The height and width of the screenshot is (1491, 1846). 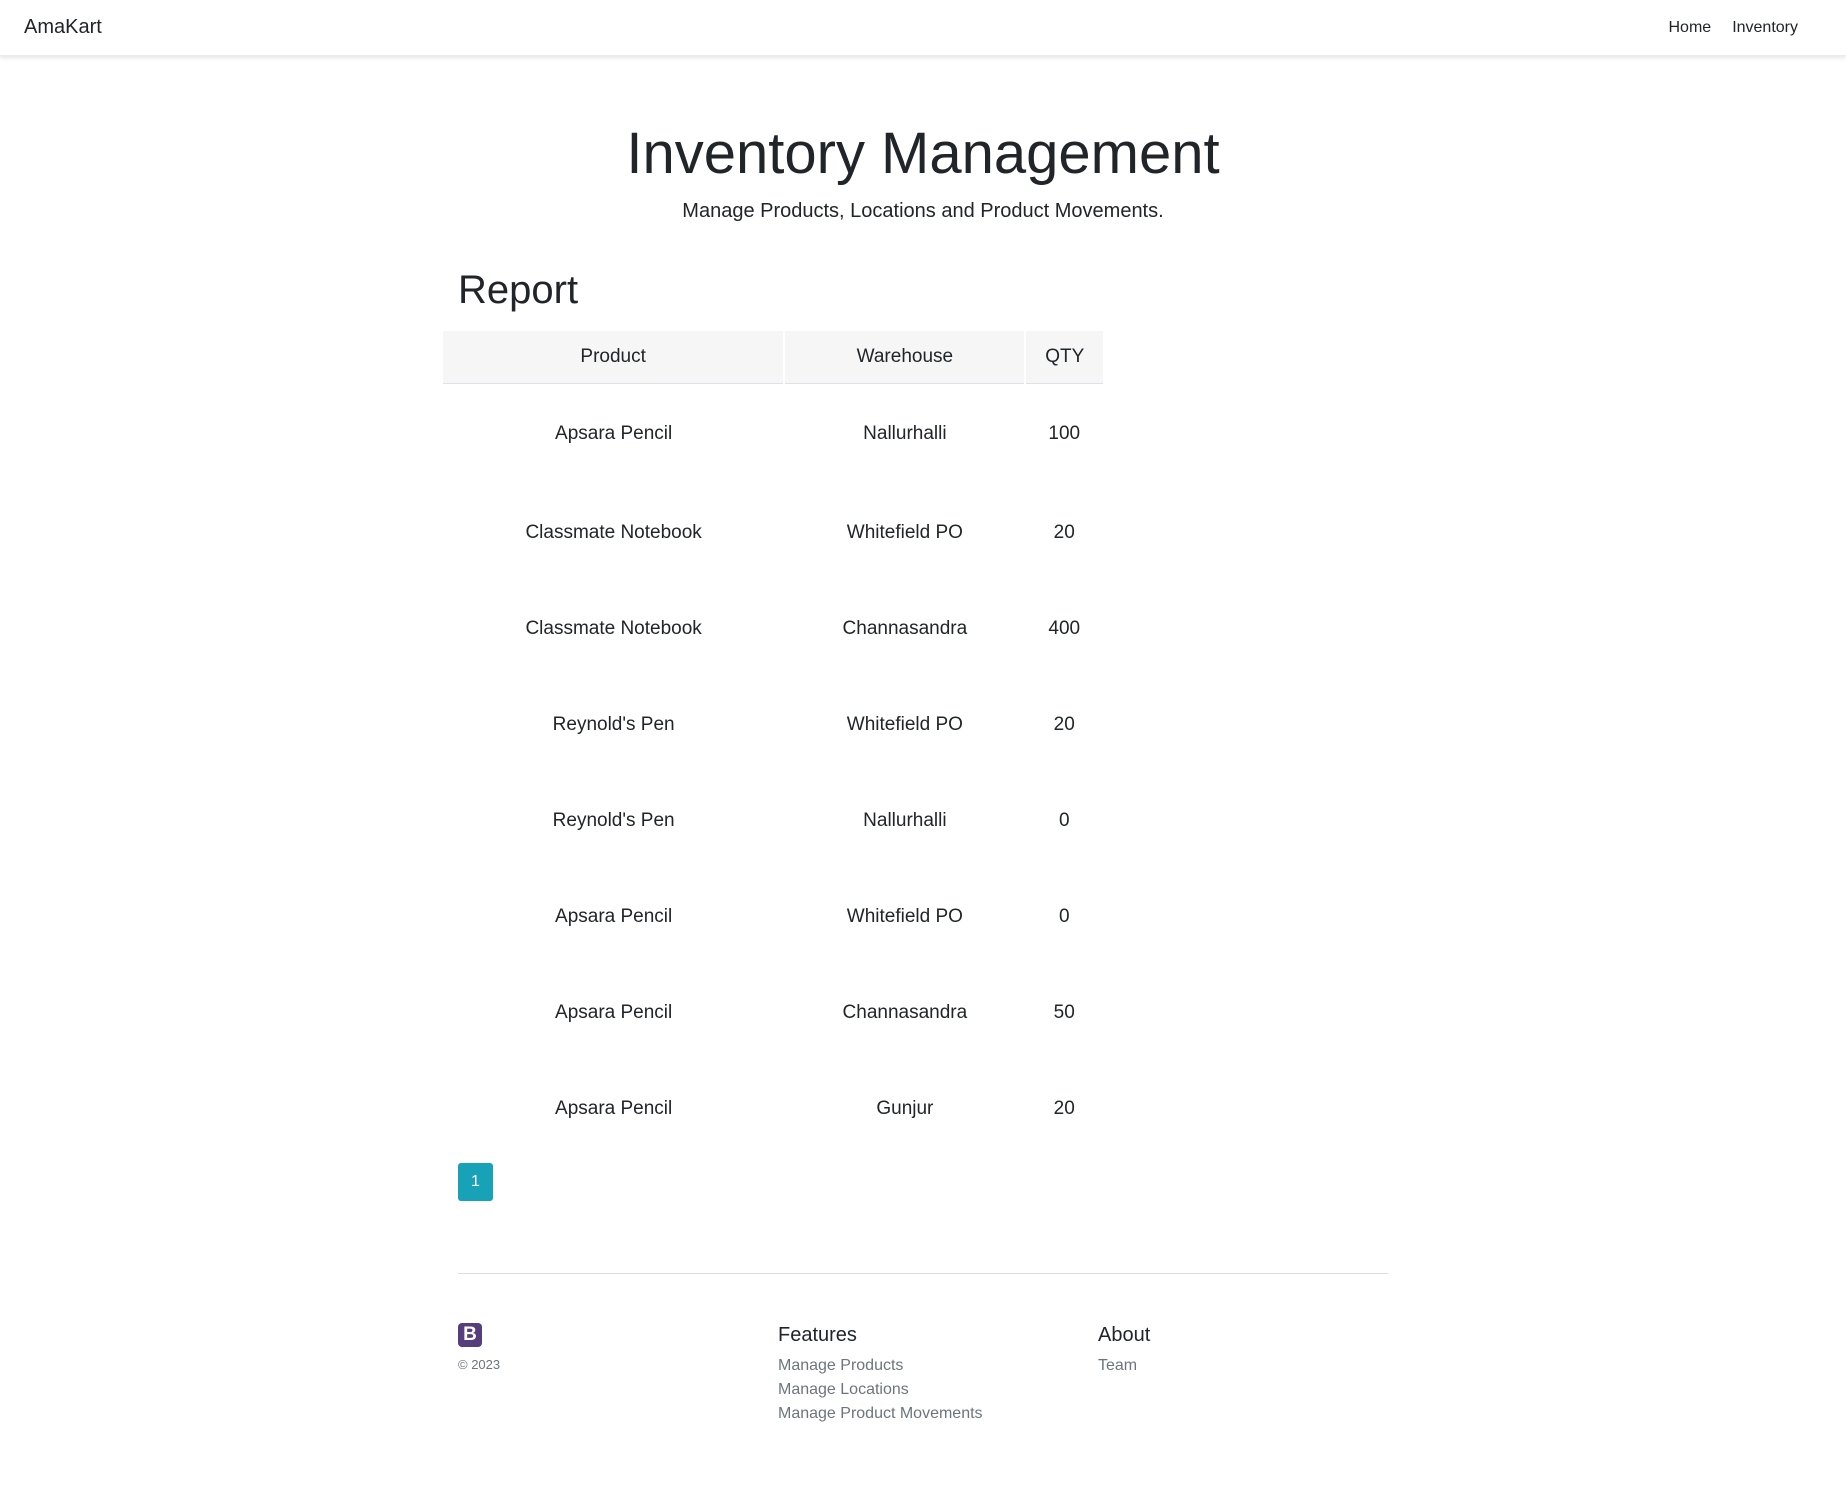 I want to click on table-row: Apsara Pencil Channasandra 50, so click(x=773, y=1013).